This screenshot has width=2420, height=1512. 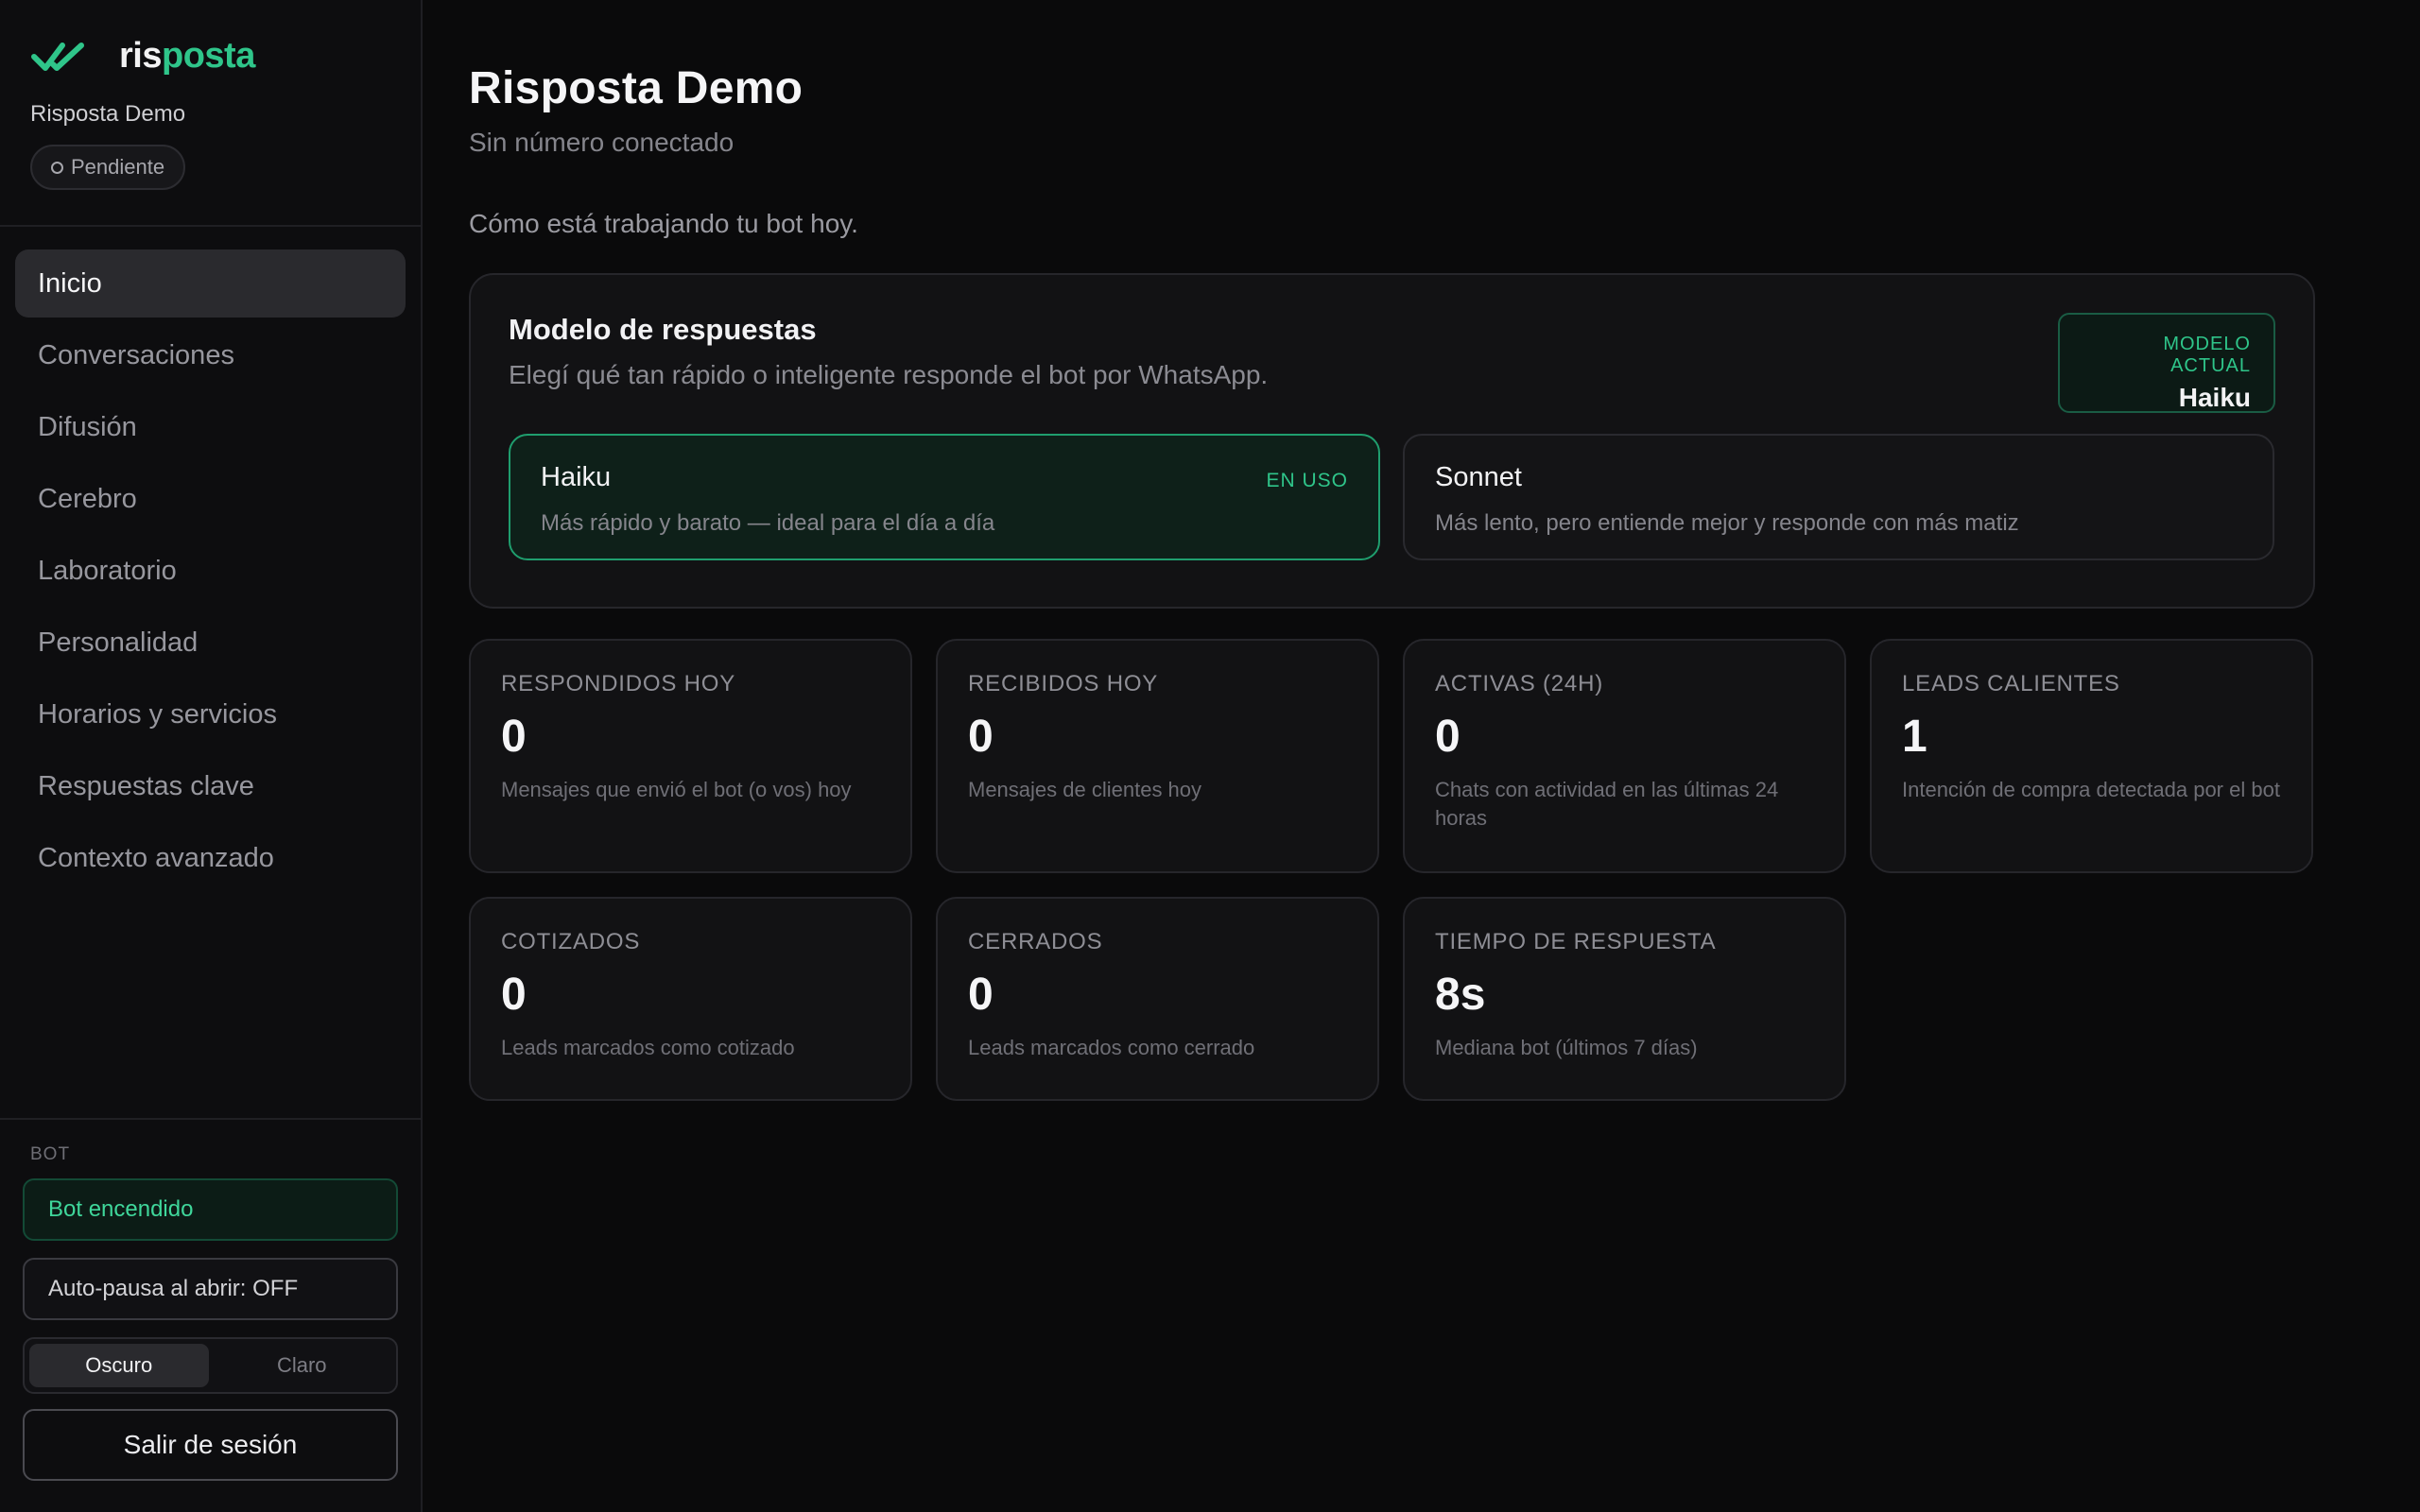 I want to click on stat-description: Mediana bot (últimos 7 días), so click(x=1566, y=1047).